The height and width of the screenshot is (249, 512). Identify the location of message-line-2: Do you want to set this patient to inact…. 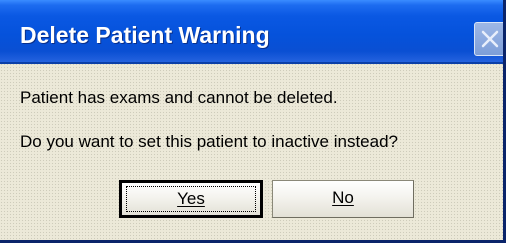
(209, 141).